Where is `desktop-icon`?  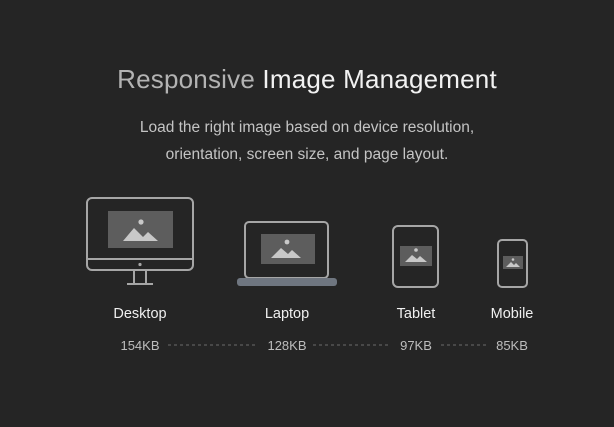 desktop-icon is located at coordinates (140, 241).